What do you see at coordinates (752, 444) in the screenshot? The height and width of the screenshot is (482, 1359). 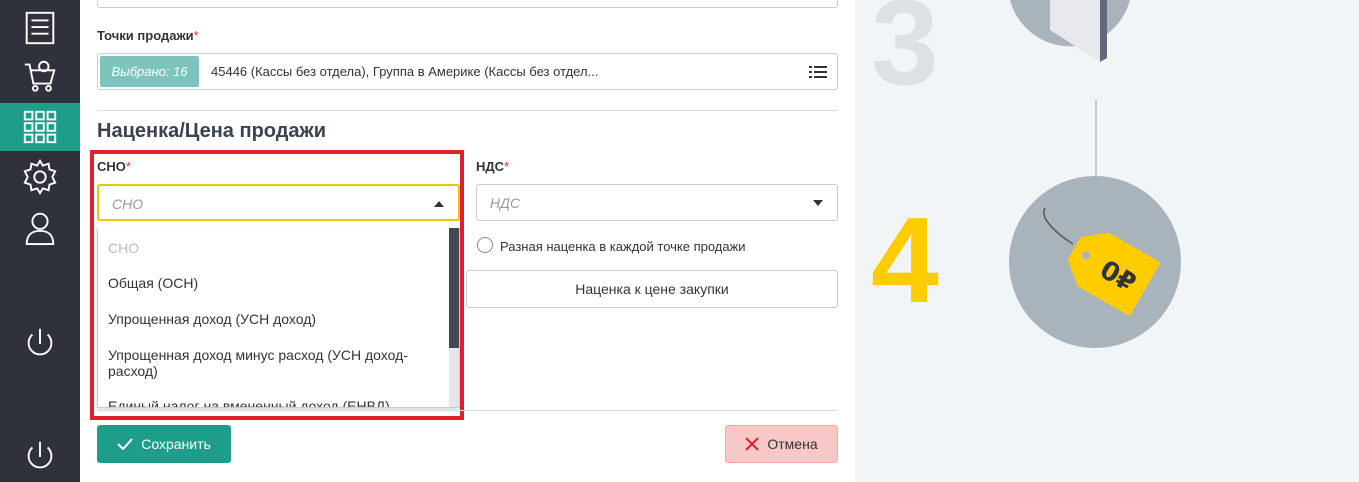 I see `close-icon` at bounding box center [752, 444].